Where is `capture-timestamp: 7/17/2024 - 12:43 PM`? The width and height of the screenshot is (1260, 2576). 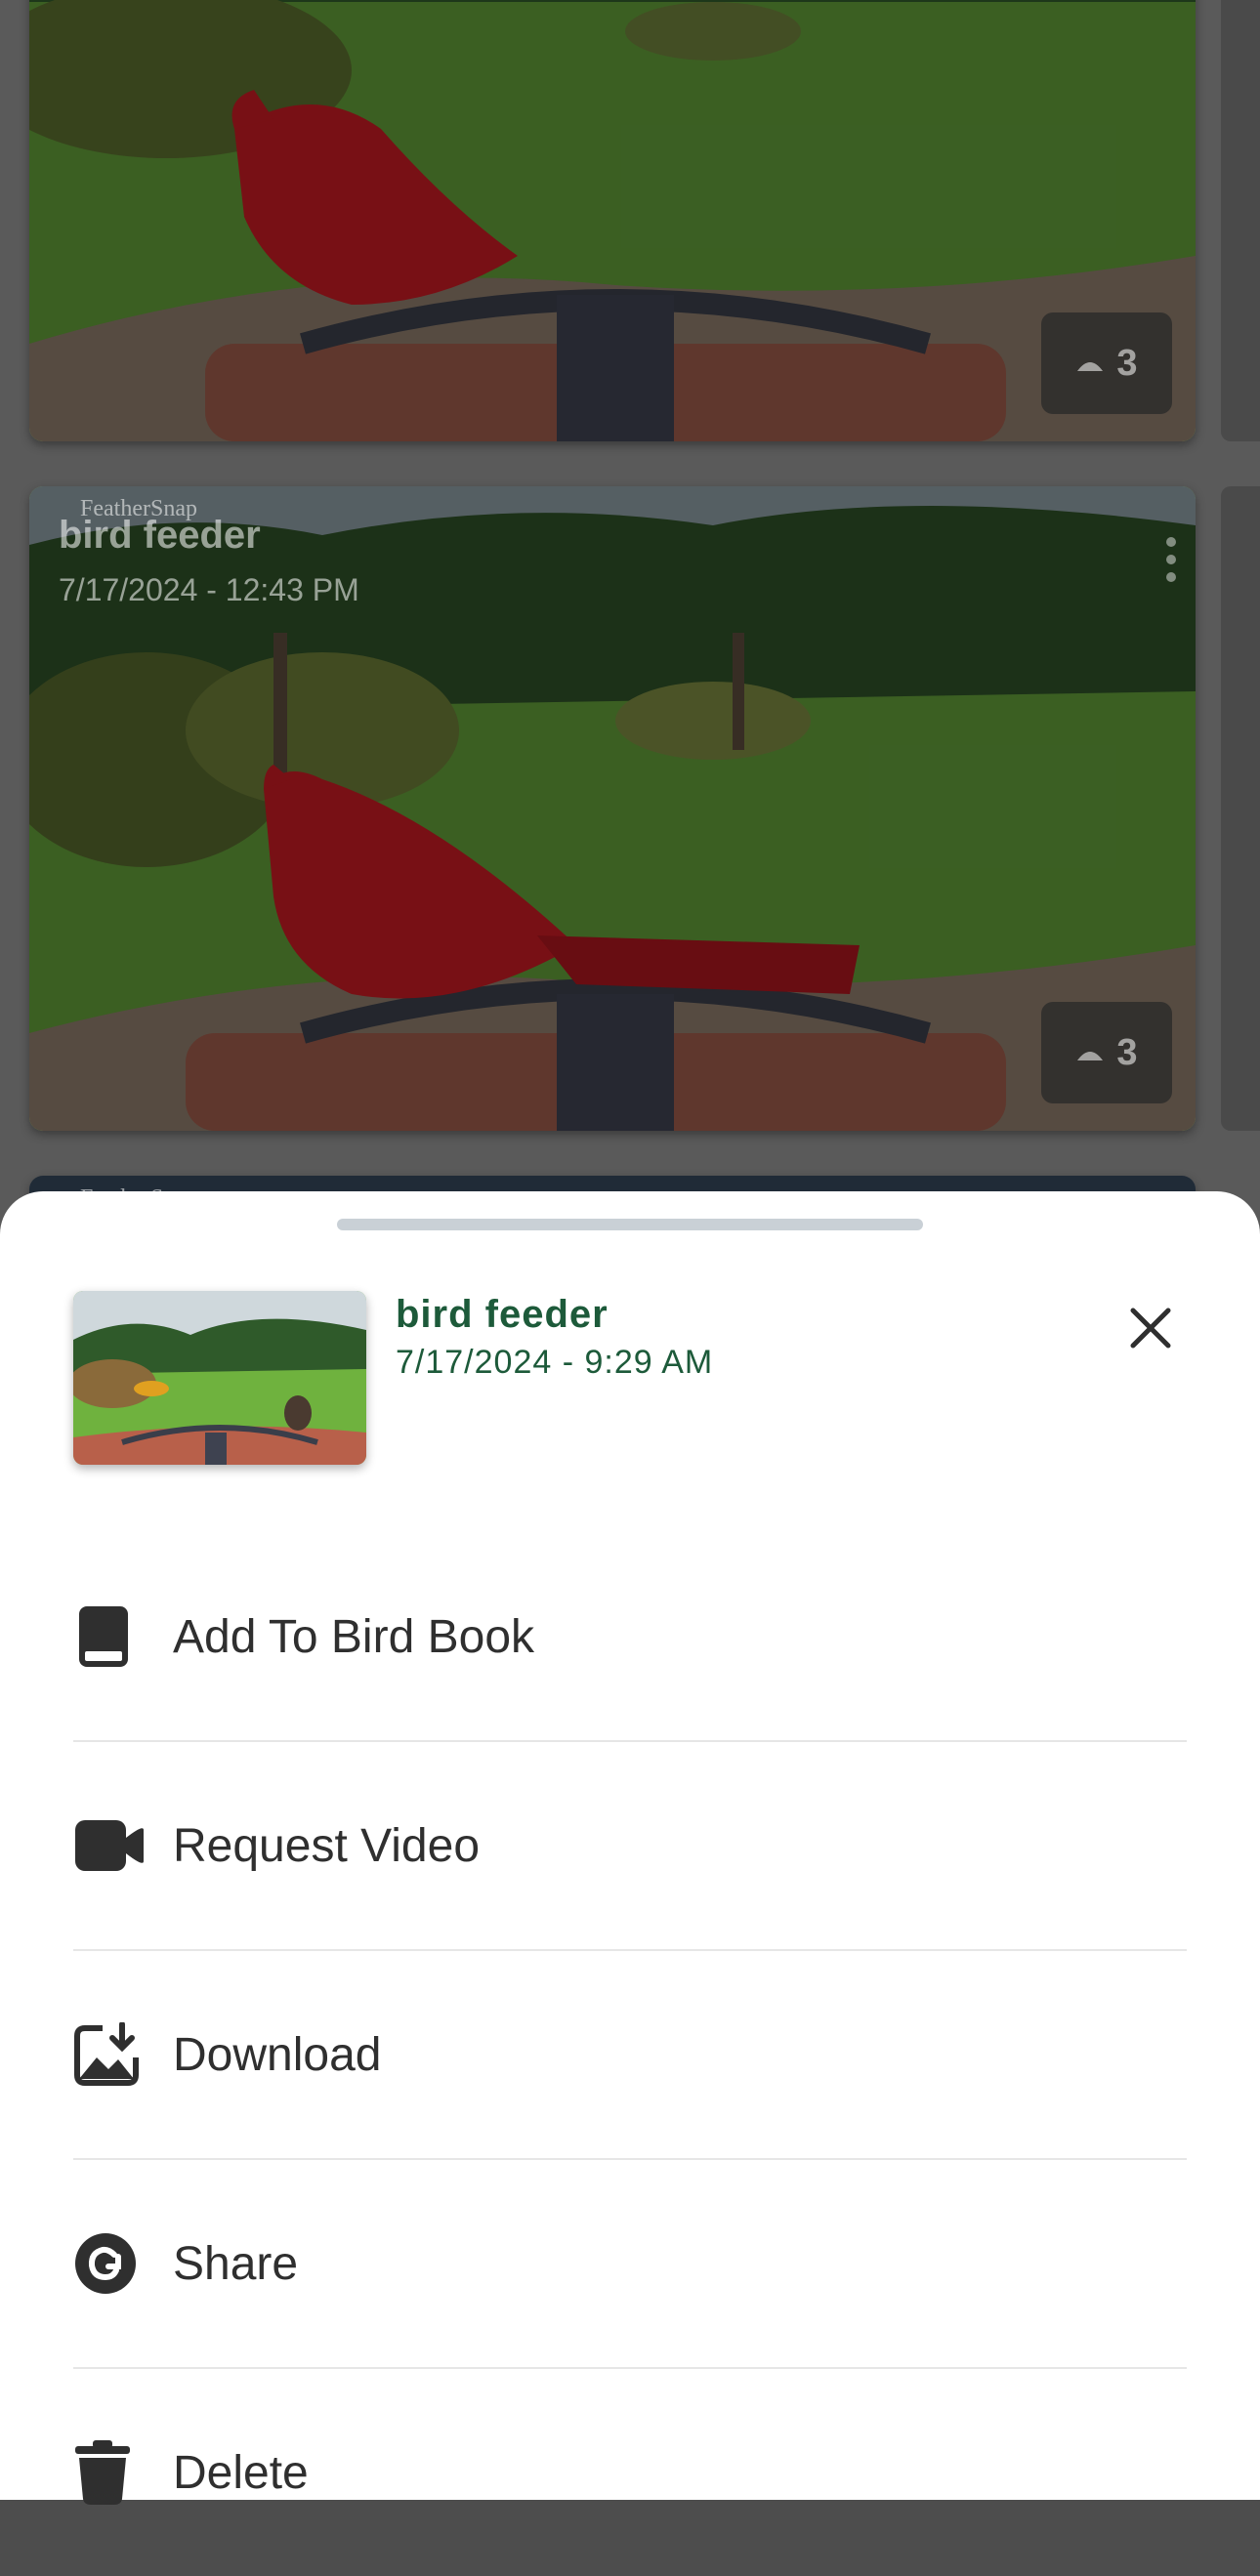 capture-timestamp: 7/17/2024 - 12:43 PM is located at coordinates (209, 589).